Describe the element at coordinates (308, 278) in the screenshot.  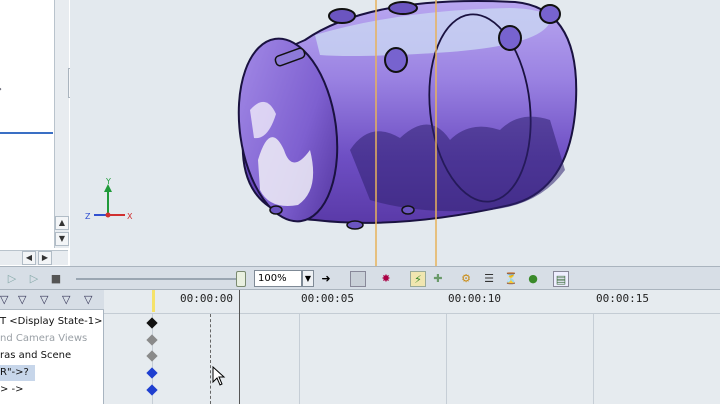
I see `chevron-down-icon: ▼` at that location.